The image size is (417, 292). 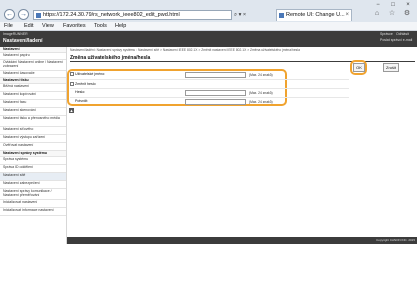 I want to click on menu-tools: Tools, so click(x=100, y=26).